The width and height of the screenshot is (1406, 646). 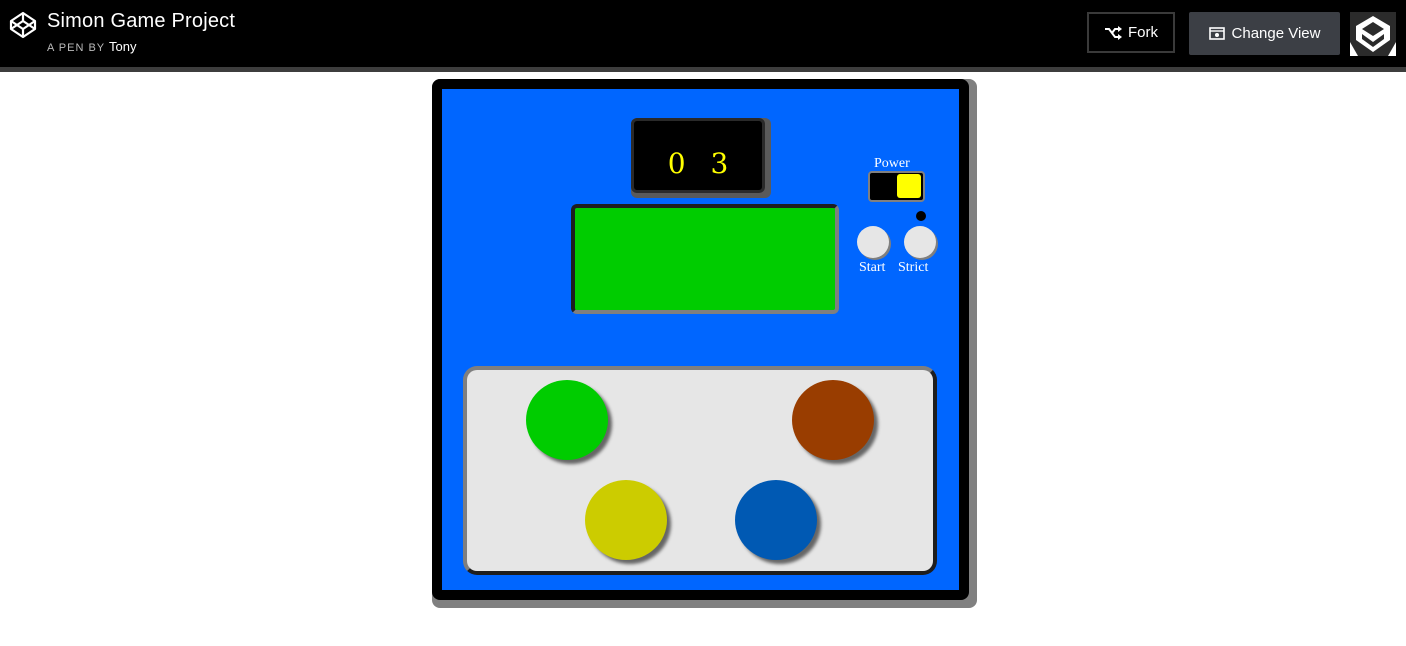 What do you see at coordinates (1113, 32) in the screenshot?
I see `fork-icon` at bounding box center [1113, 32].